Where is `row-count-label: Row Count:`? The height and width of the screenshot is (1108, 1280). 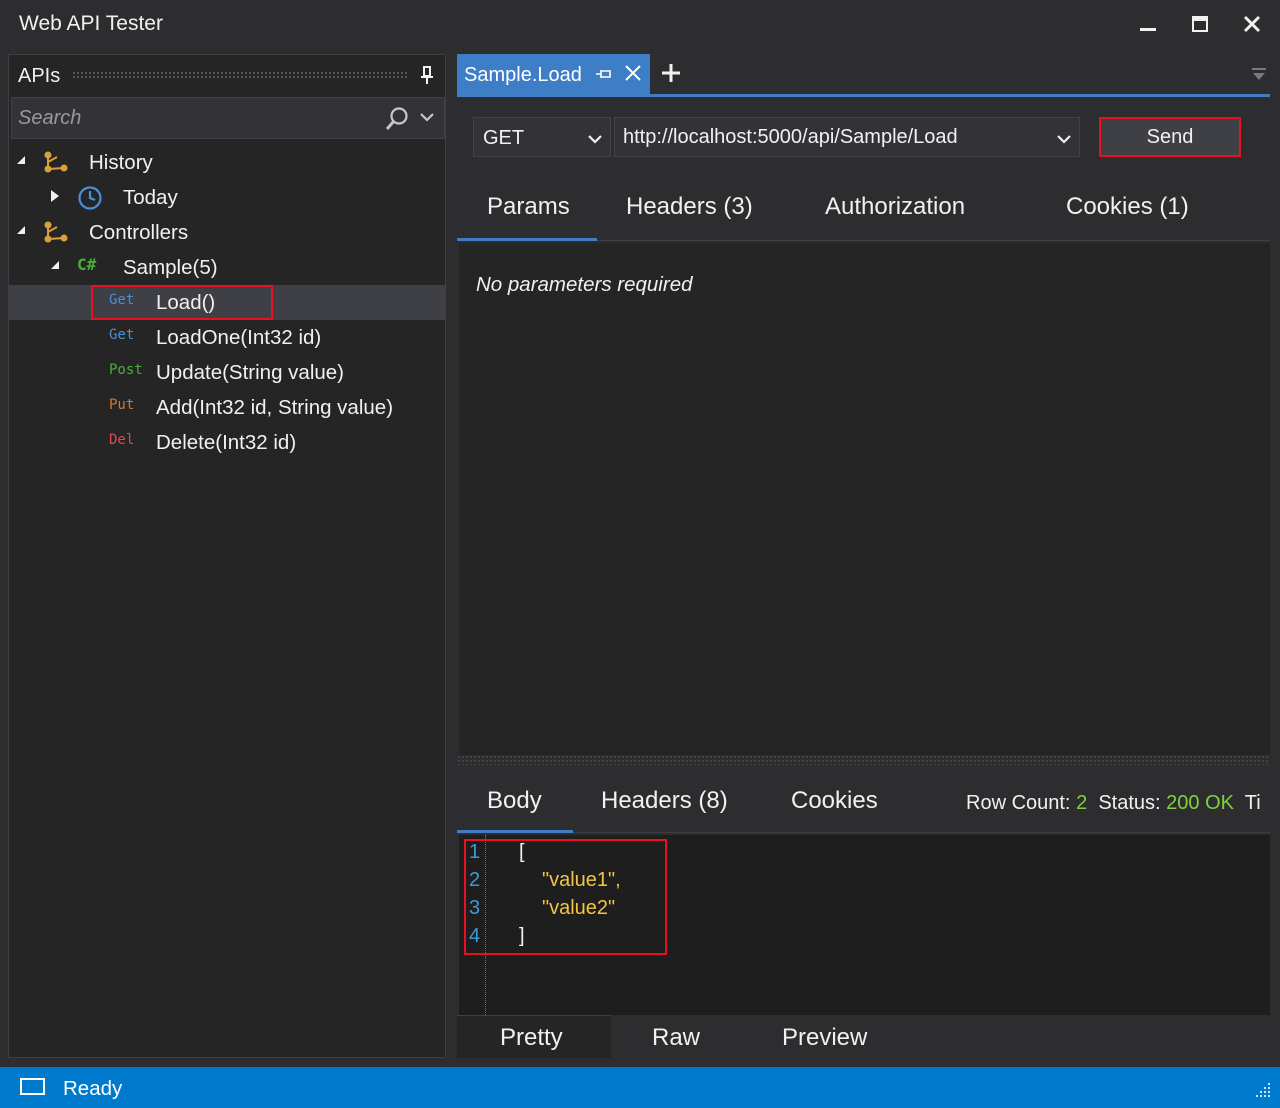 row-count-label: Row Count: is located at coordinates (1018, 803).